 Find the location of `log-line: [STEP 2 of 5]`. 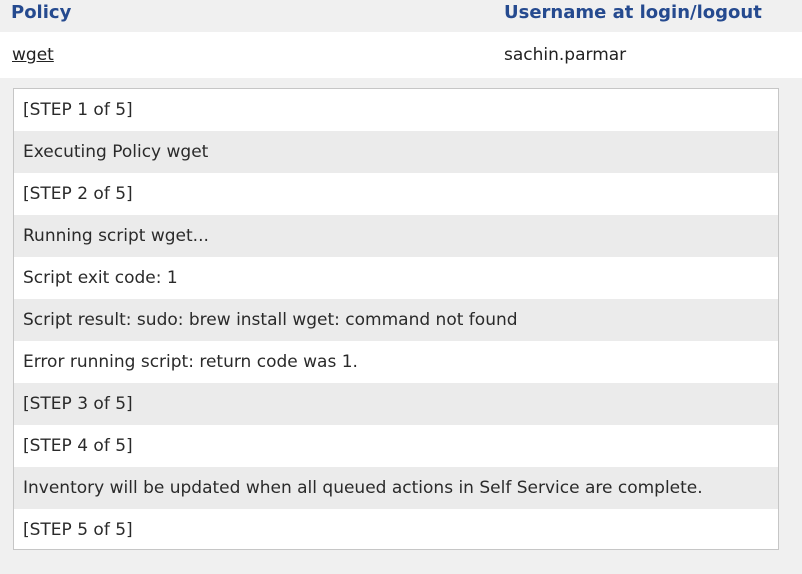

log-line: [STEP 2 of 5] is located at coordinates (396, 194).